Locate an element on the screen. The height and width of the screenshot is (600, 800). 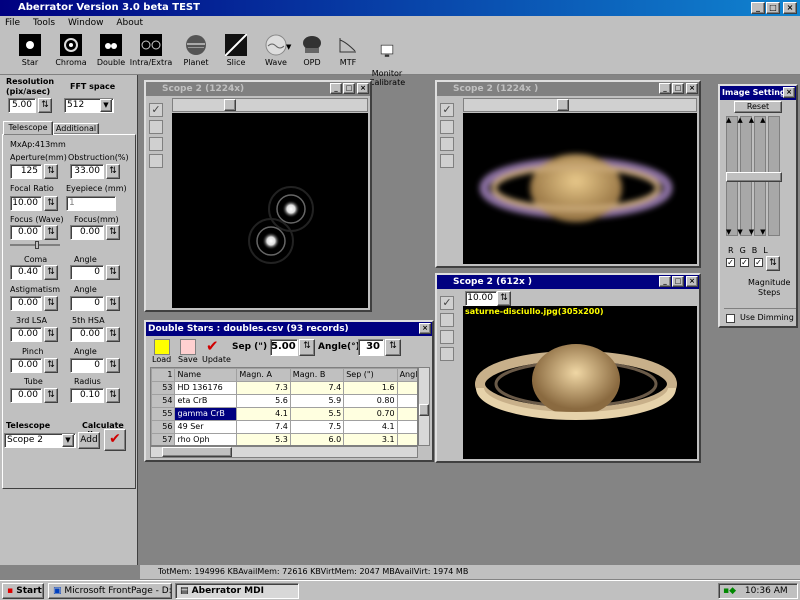
header-index: 1 is located at coordinates (163, 375).